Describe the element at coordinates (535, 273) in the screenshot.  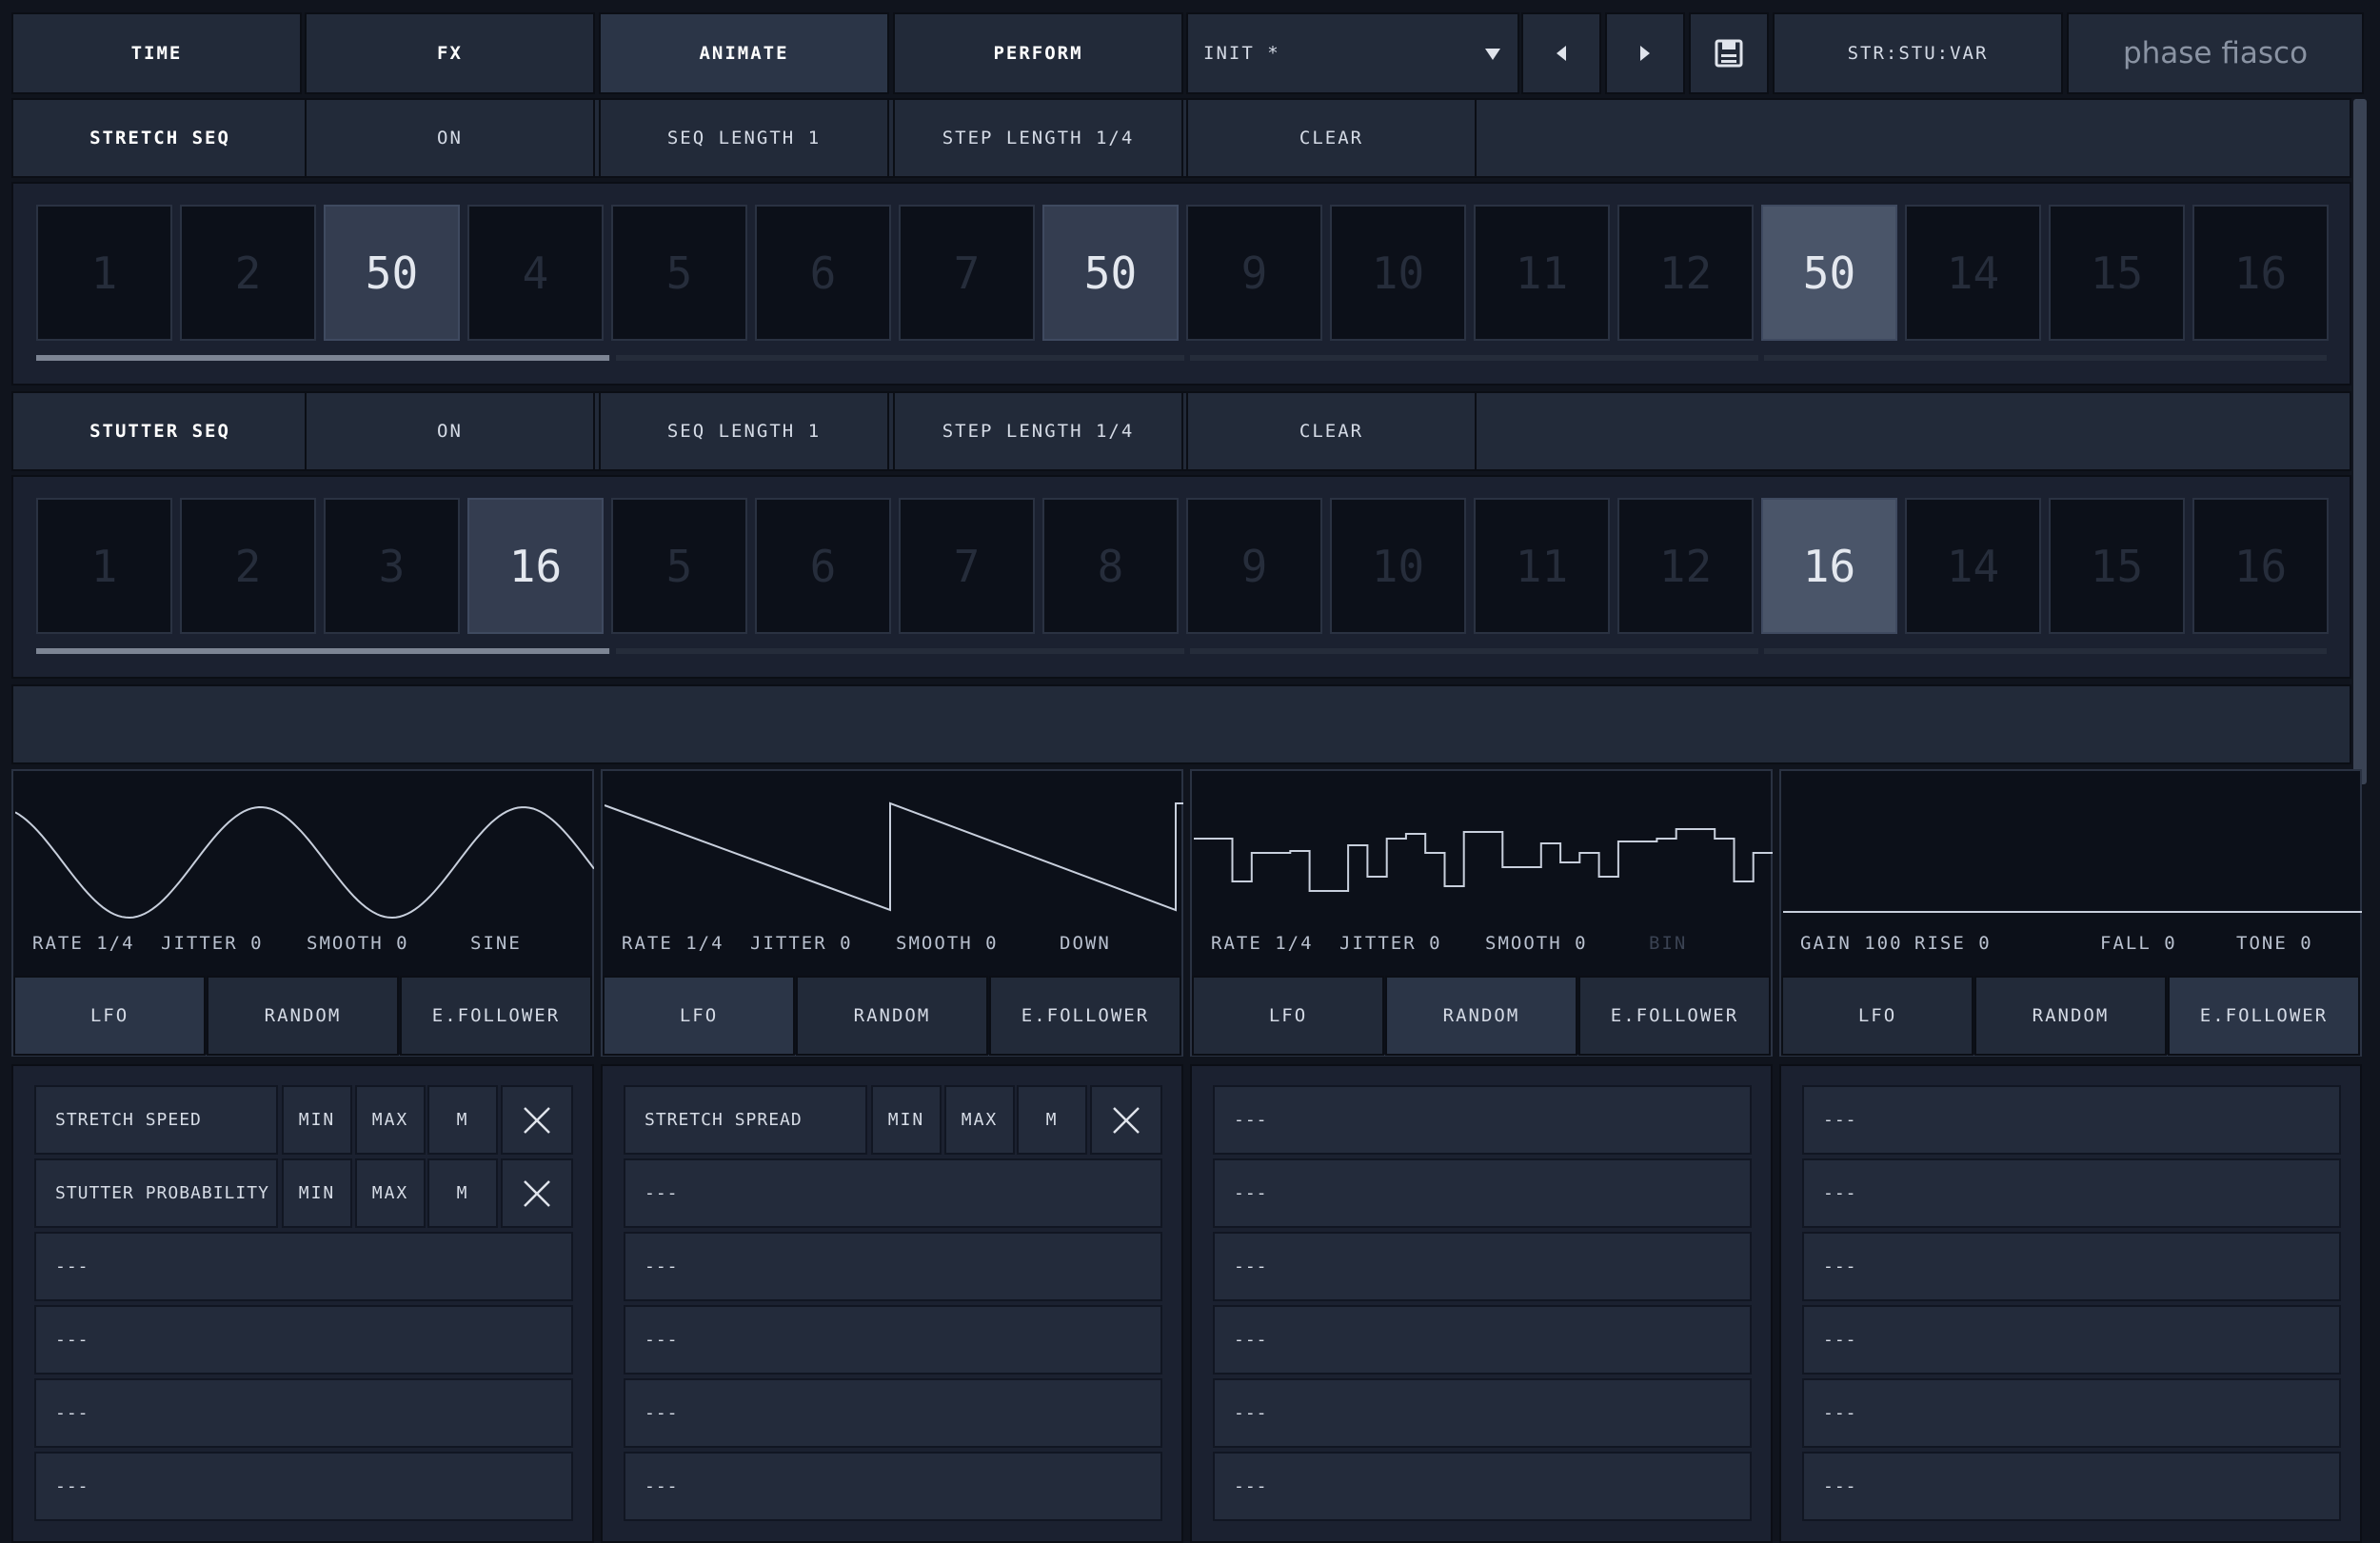
I see `stretch-seq-step-4: 4` at that location.